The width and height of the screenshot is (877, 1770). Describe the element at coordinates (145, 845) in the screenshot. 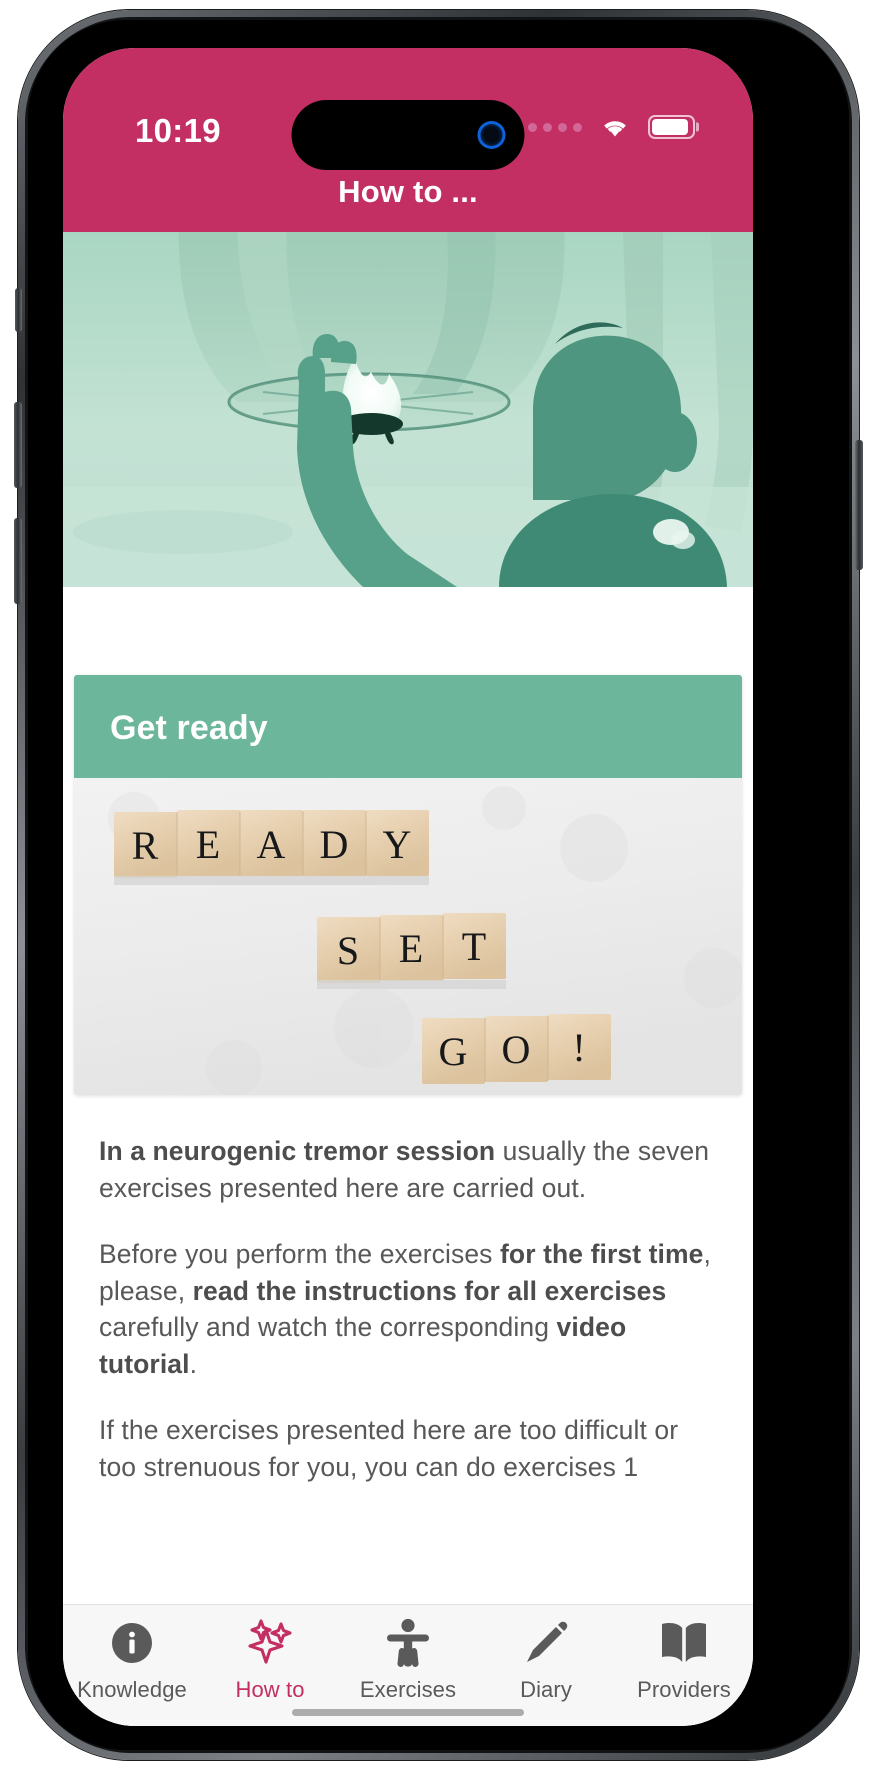

I see `svg-text: R` at that location.